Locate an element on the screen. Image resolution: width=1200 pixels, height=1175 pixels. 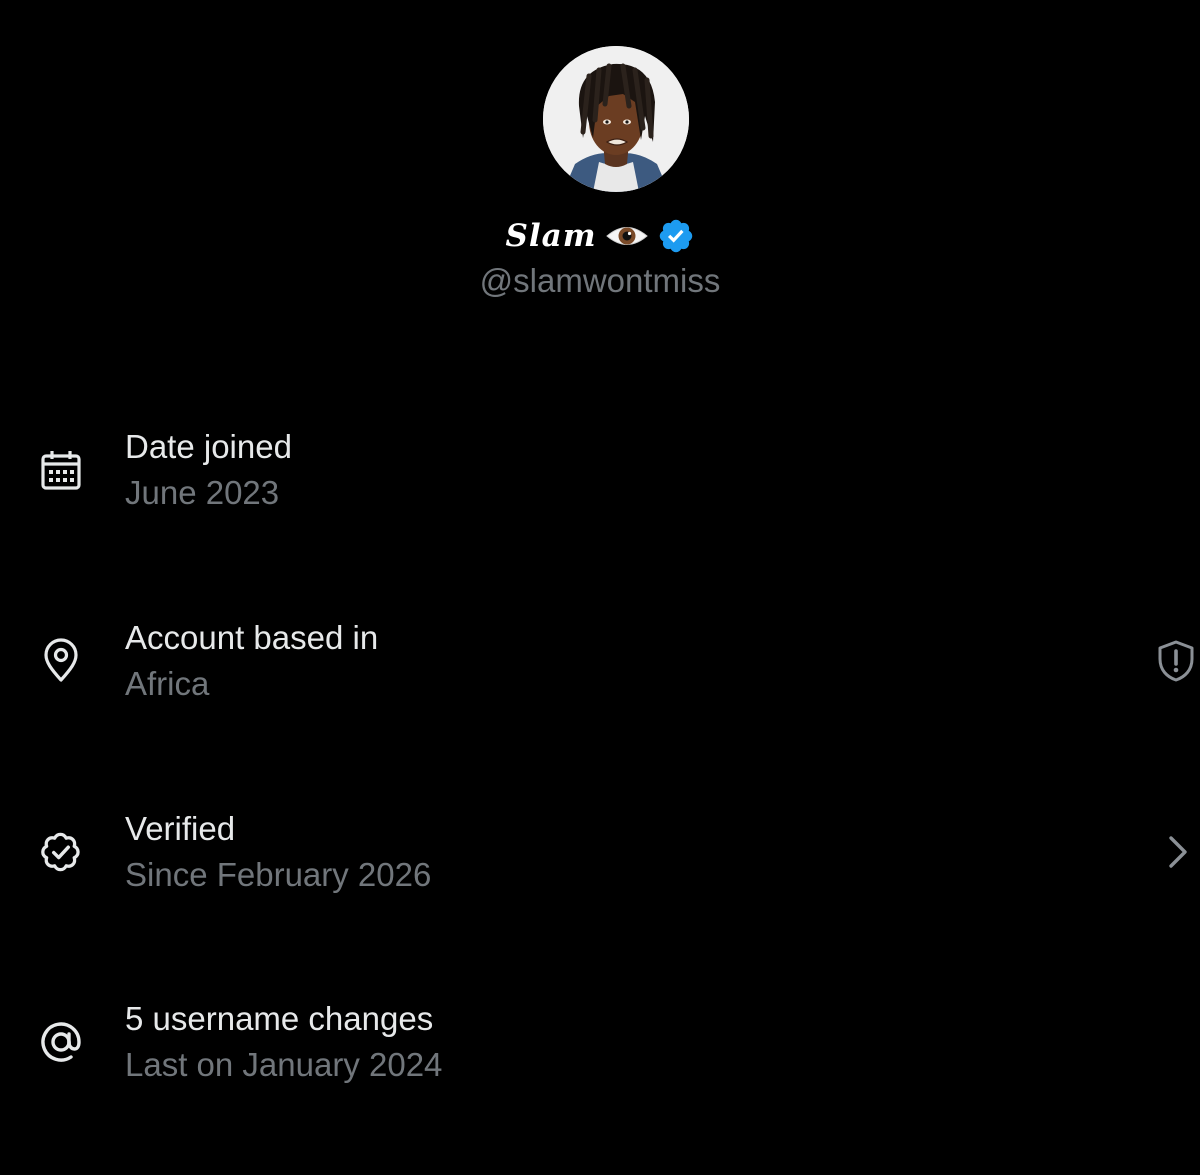
detail-title: Verified is located at coordinates (180, 828).